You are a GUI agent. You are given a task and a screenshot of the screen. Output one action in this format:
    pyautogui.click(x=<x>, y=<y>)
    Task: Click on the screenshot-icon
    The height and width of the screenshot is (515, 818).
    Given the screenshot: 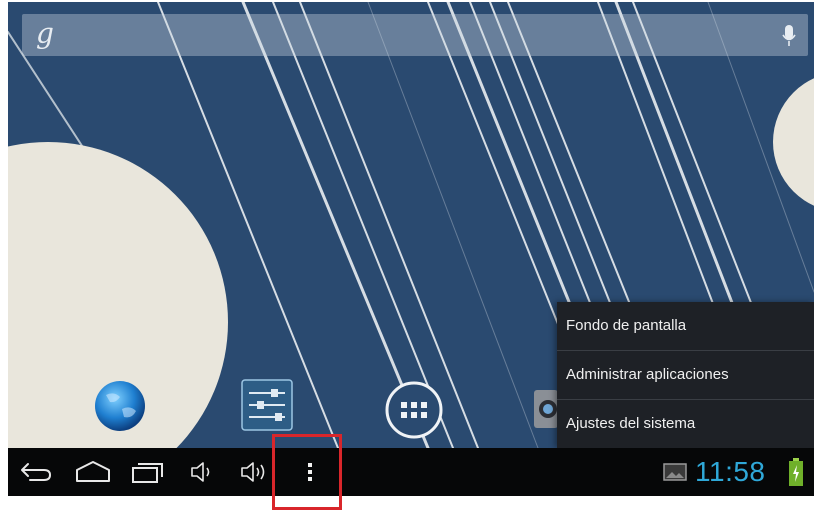 What is the action you would take?
    pyautogui.click(x=675, y=472)
    